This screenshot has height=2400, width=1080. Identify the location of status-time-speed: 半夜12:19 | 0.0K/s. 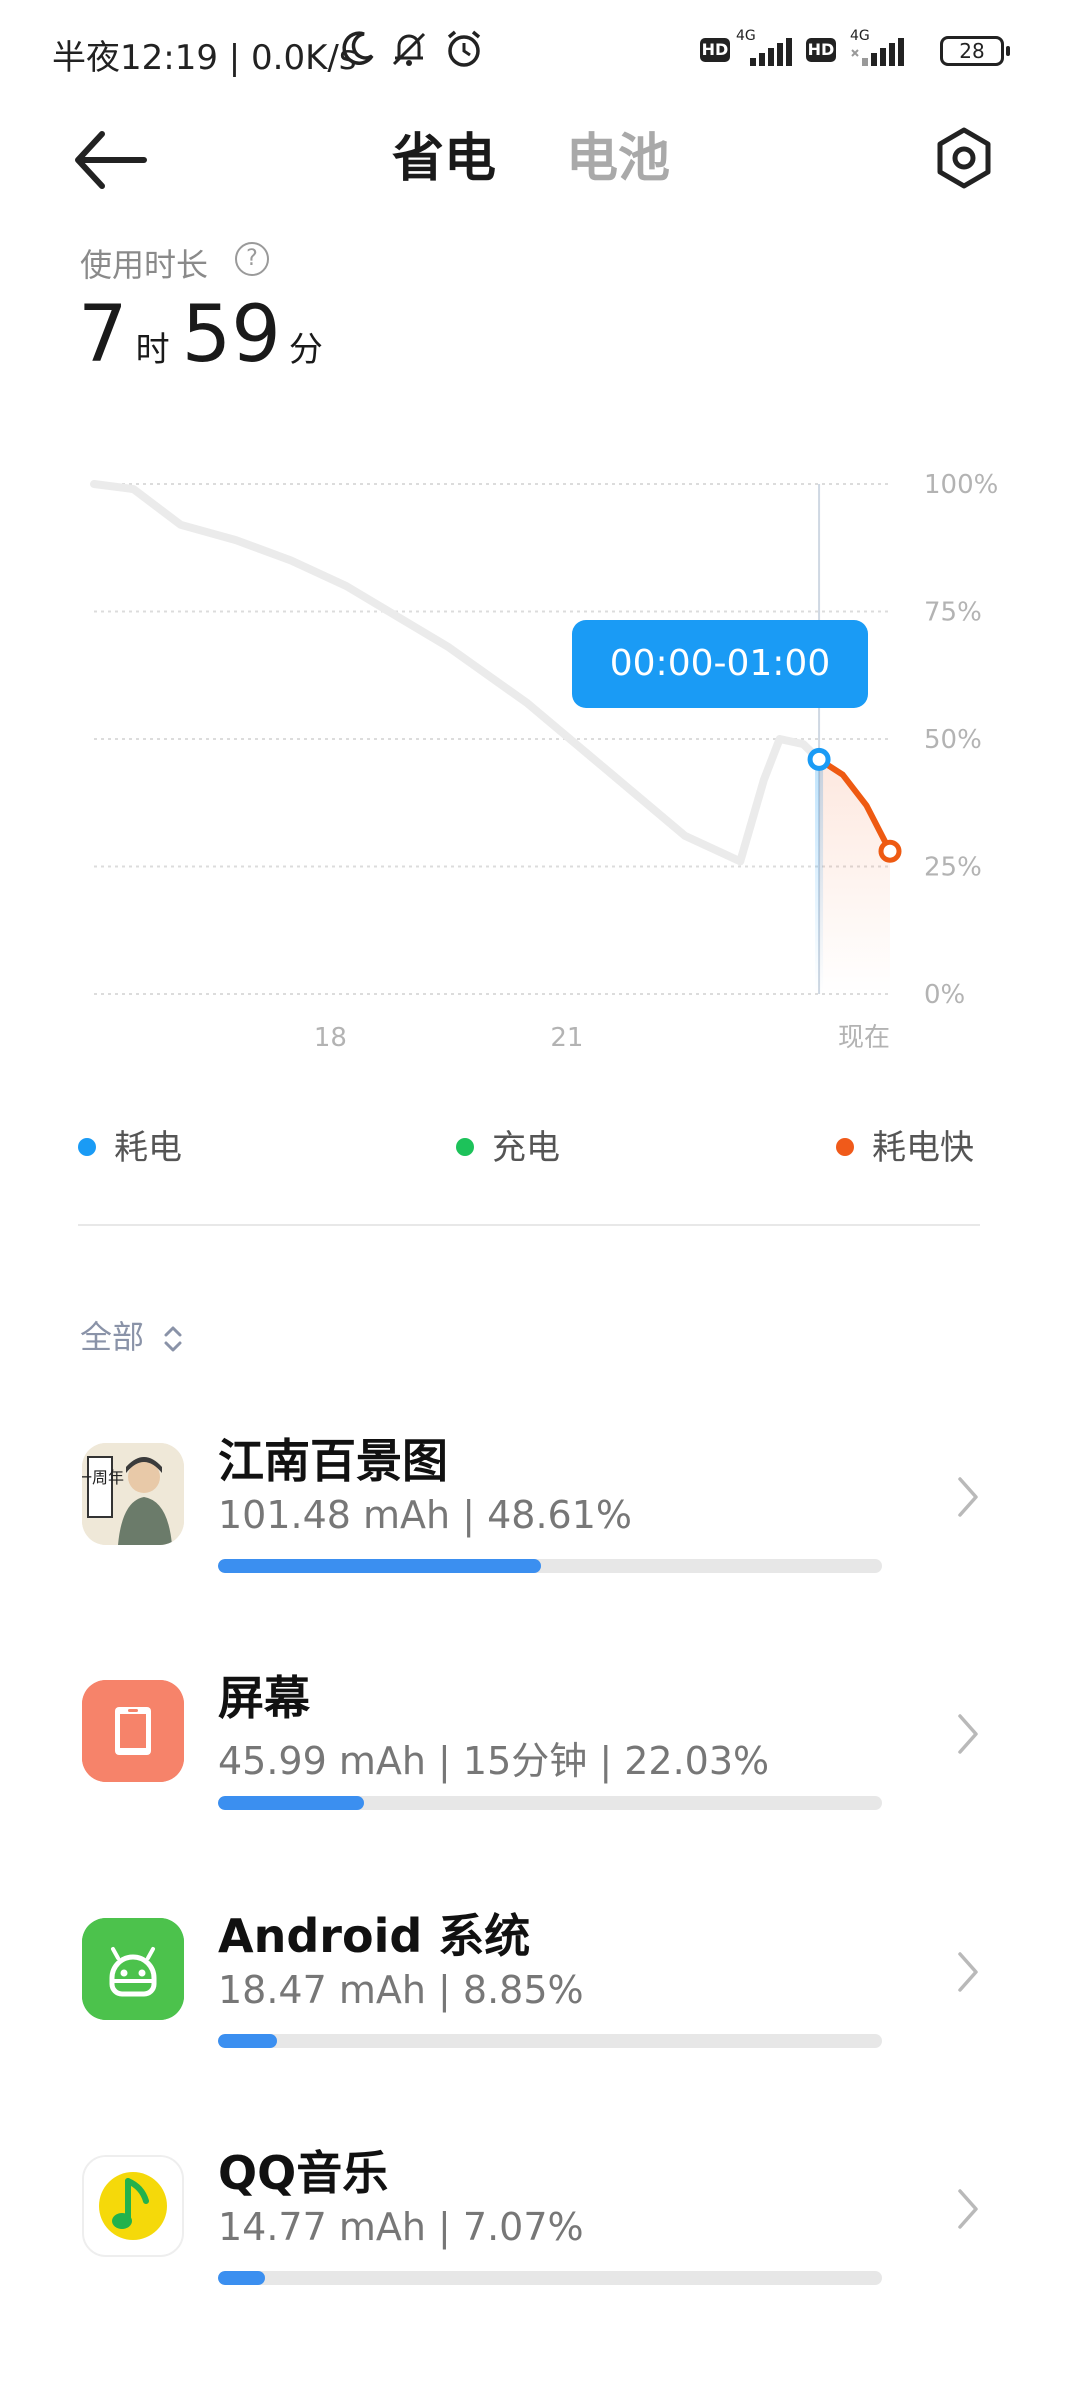
(204, 58).